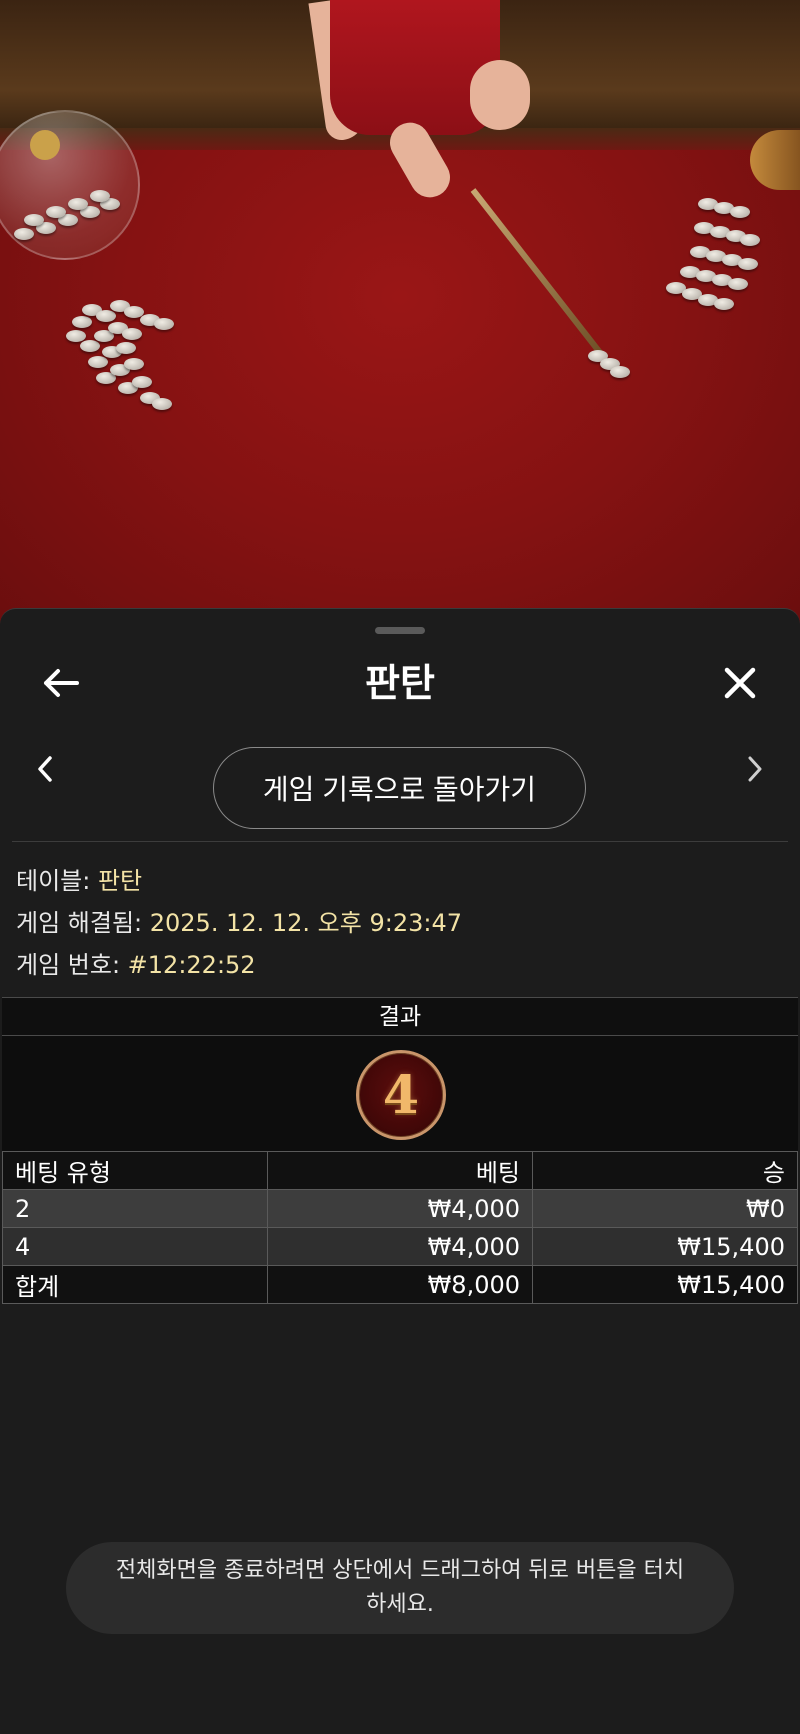  I want to click on drag-handle, so click(400, 630).